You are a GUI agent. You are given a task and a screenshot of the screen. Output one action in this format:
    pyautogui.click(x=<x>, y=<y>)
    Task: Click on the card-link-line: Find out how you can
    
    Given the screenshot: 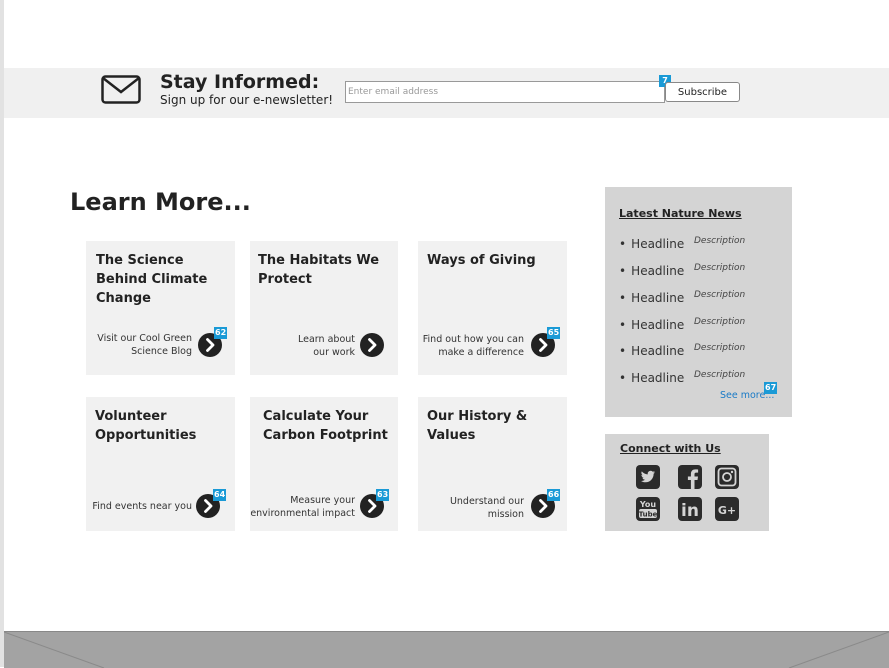 What is the action you would take?
    pyautogui.click(x=473, y=339)
    